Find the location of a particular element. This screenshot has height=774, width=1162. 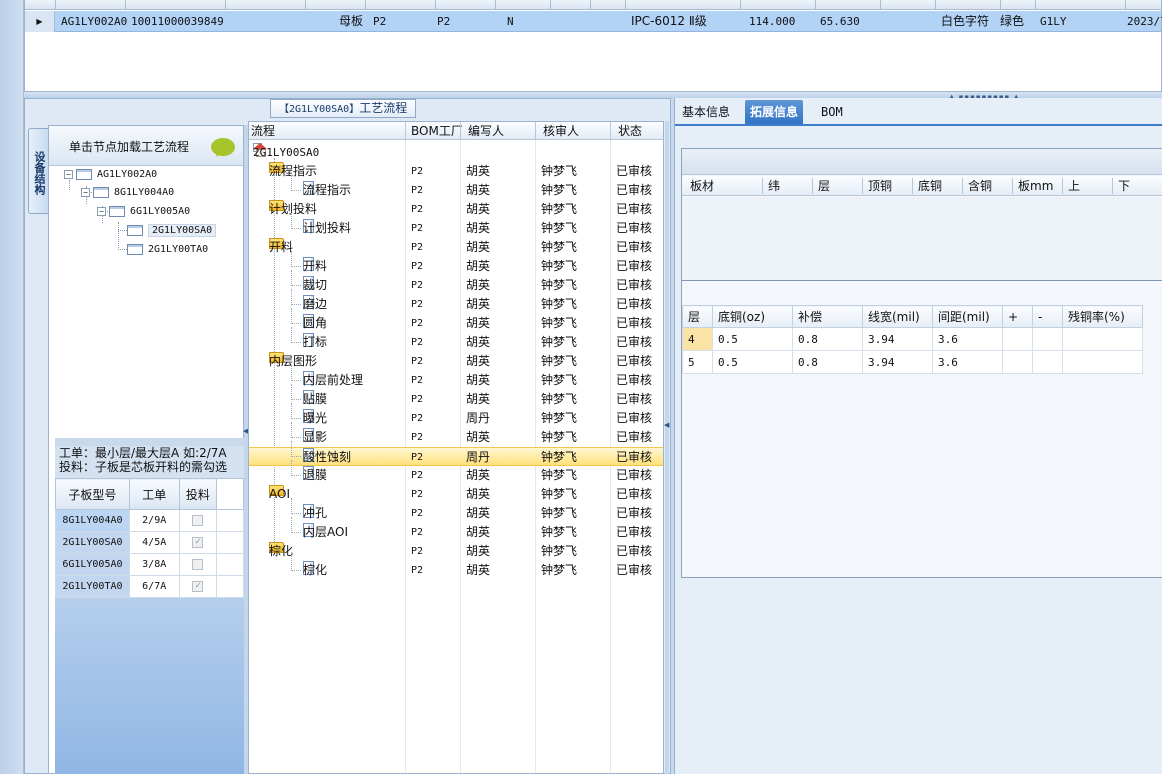

cell-order: 6/7A is located at coordinates (154, 586).